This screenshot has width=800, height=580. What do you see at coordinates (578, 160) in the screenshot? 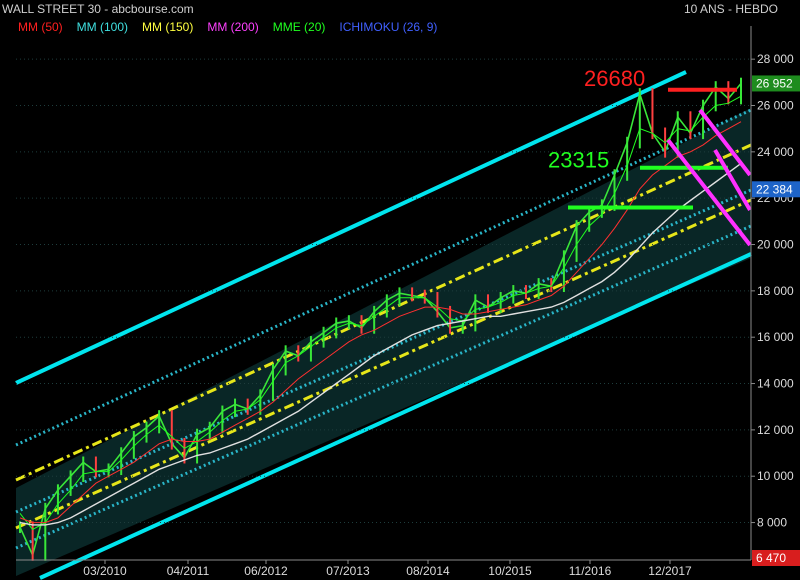
I see `level-annotation: 23315` at bounding box center [578, 160].